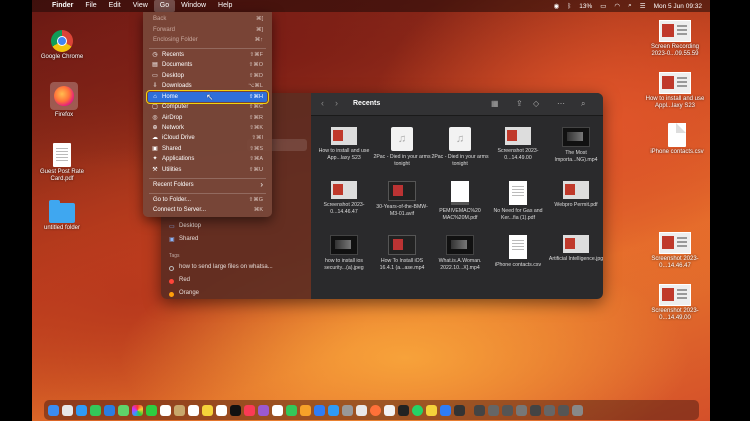 The width and height of the screenshot is (750, 421). Describe the element at coordinates (319, 410) in the screenshot. I see `keynote-dock-icon` at that location.